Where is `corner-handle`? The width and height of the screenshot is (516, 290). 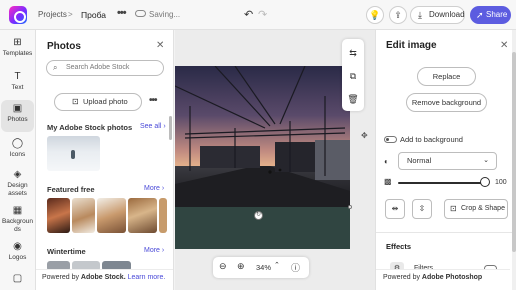
corner-handle is located at coordinates (350, 207).